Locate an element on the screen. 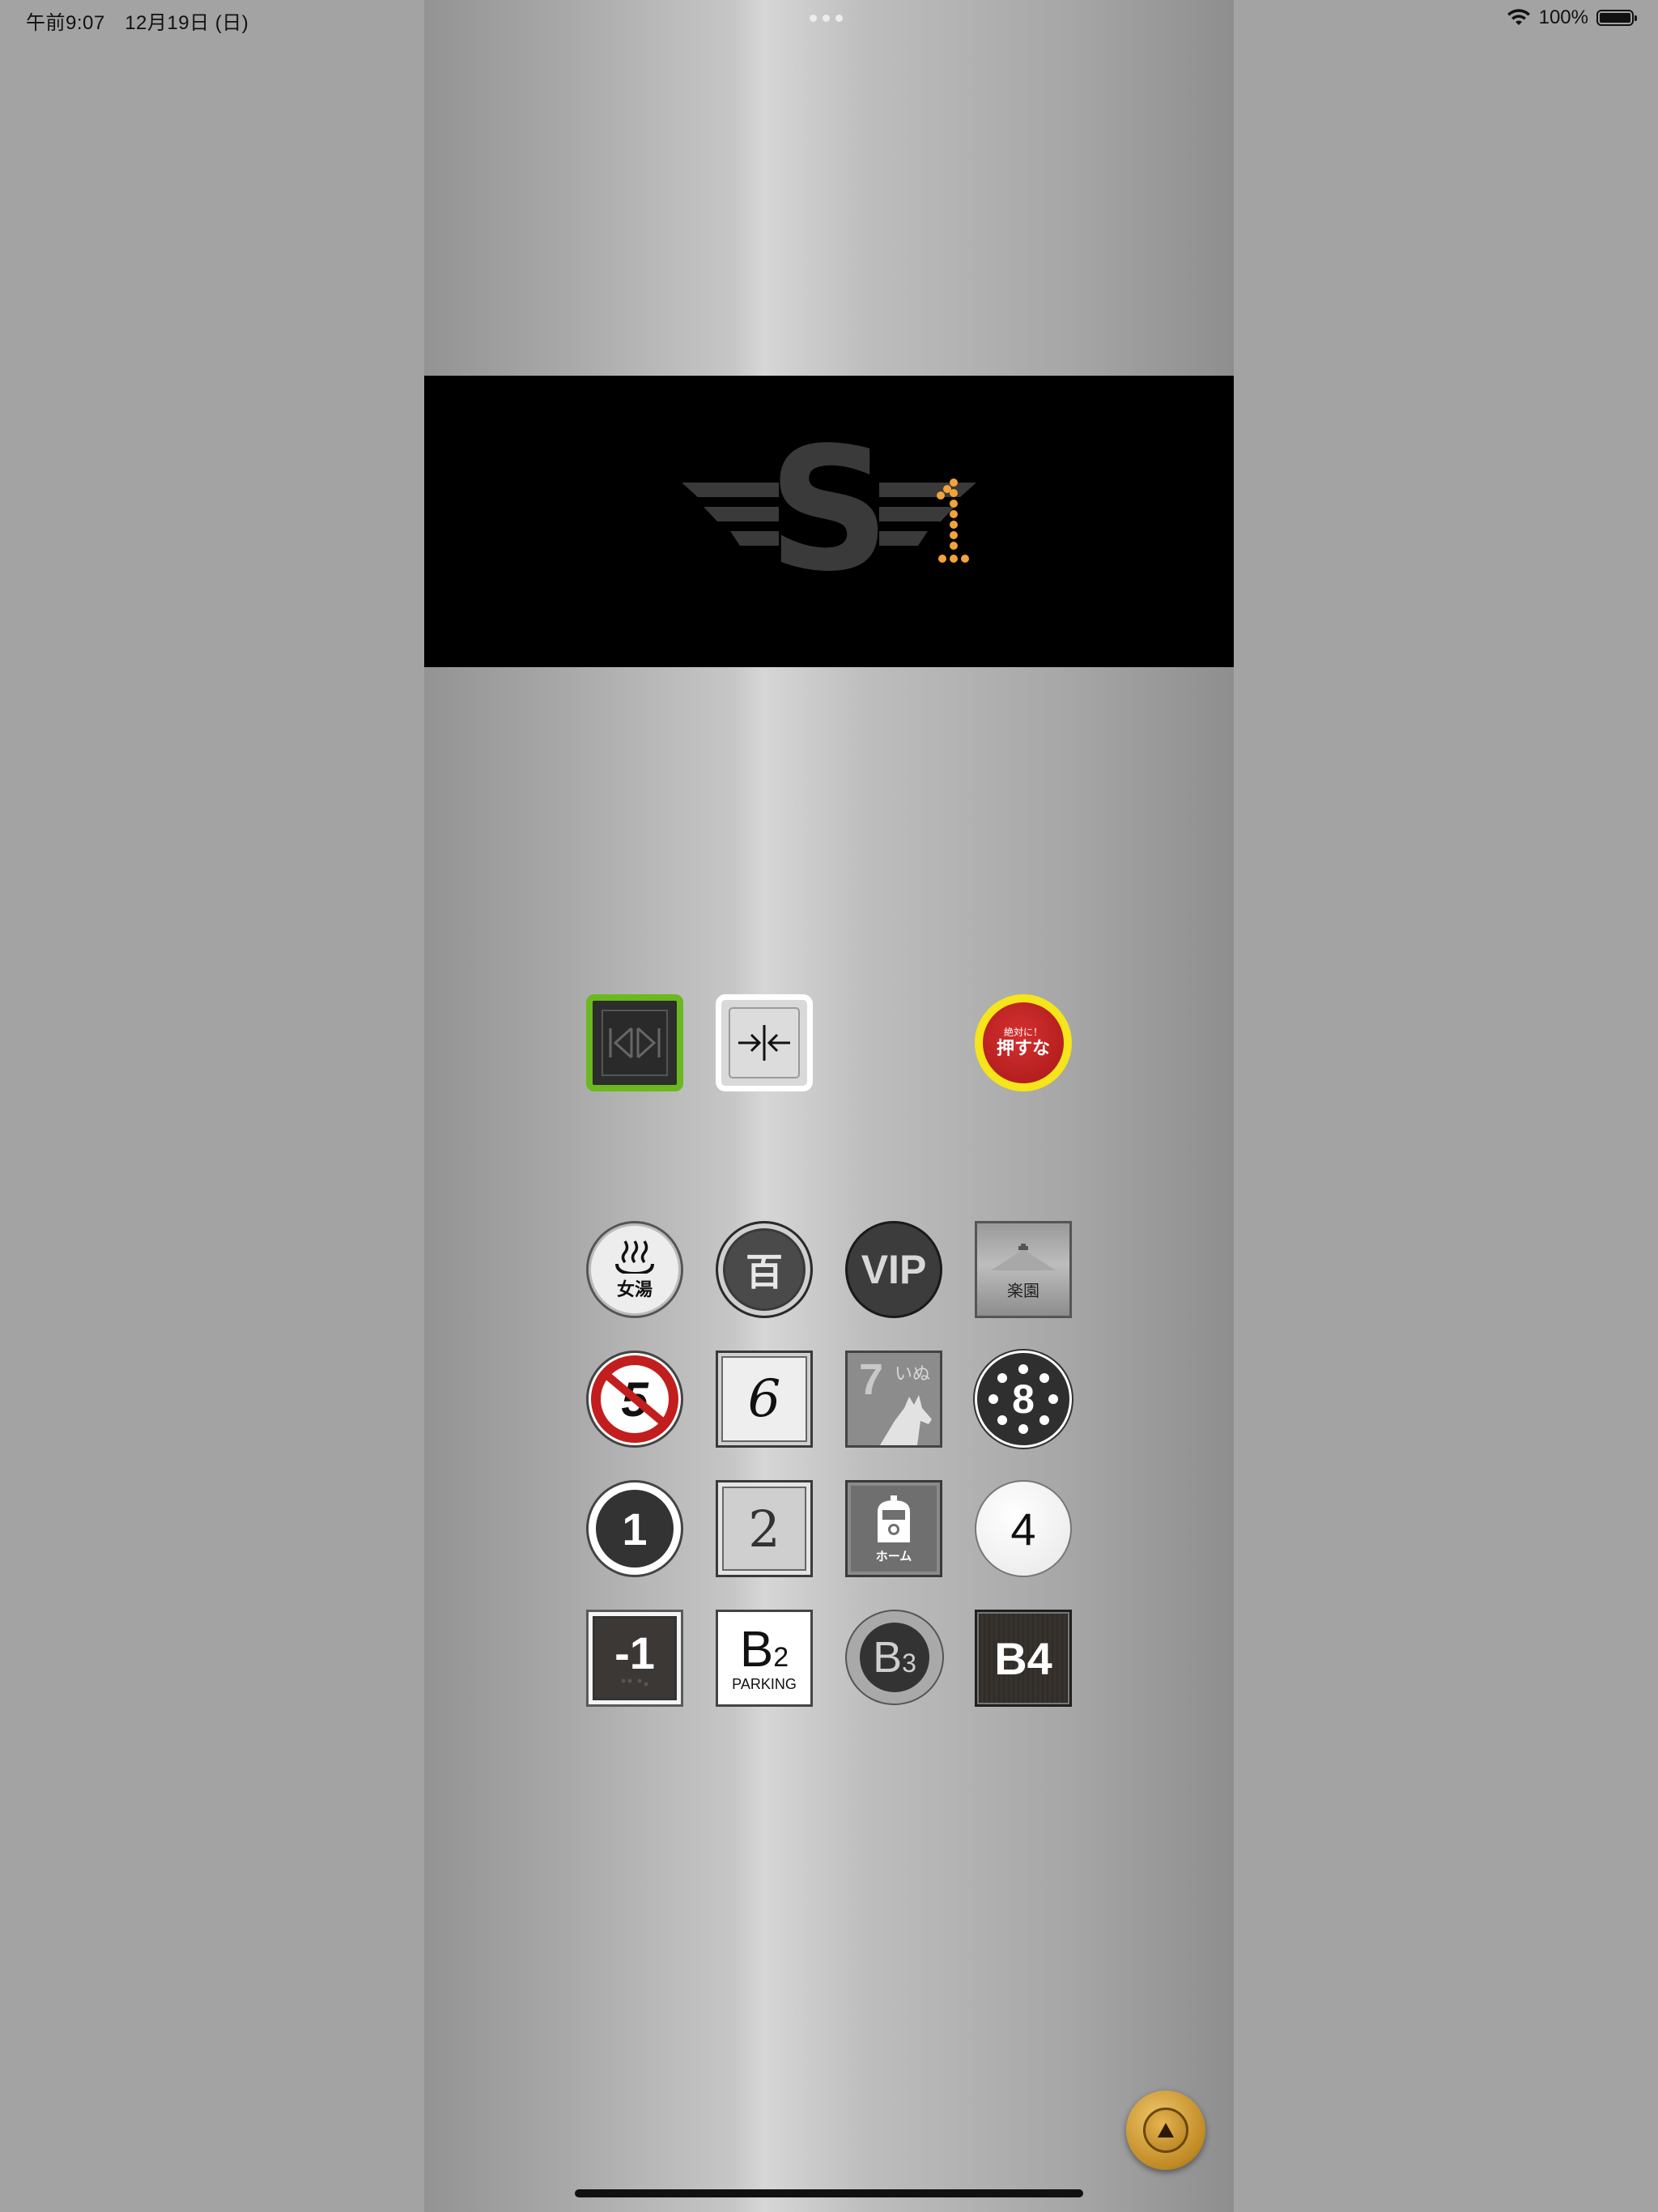  floor-button-b4: B4 is located at coordinates (1023, 1659).